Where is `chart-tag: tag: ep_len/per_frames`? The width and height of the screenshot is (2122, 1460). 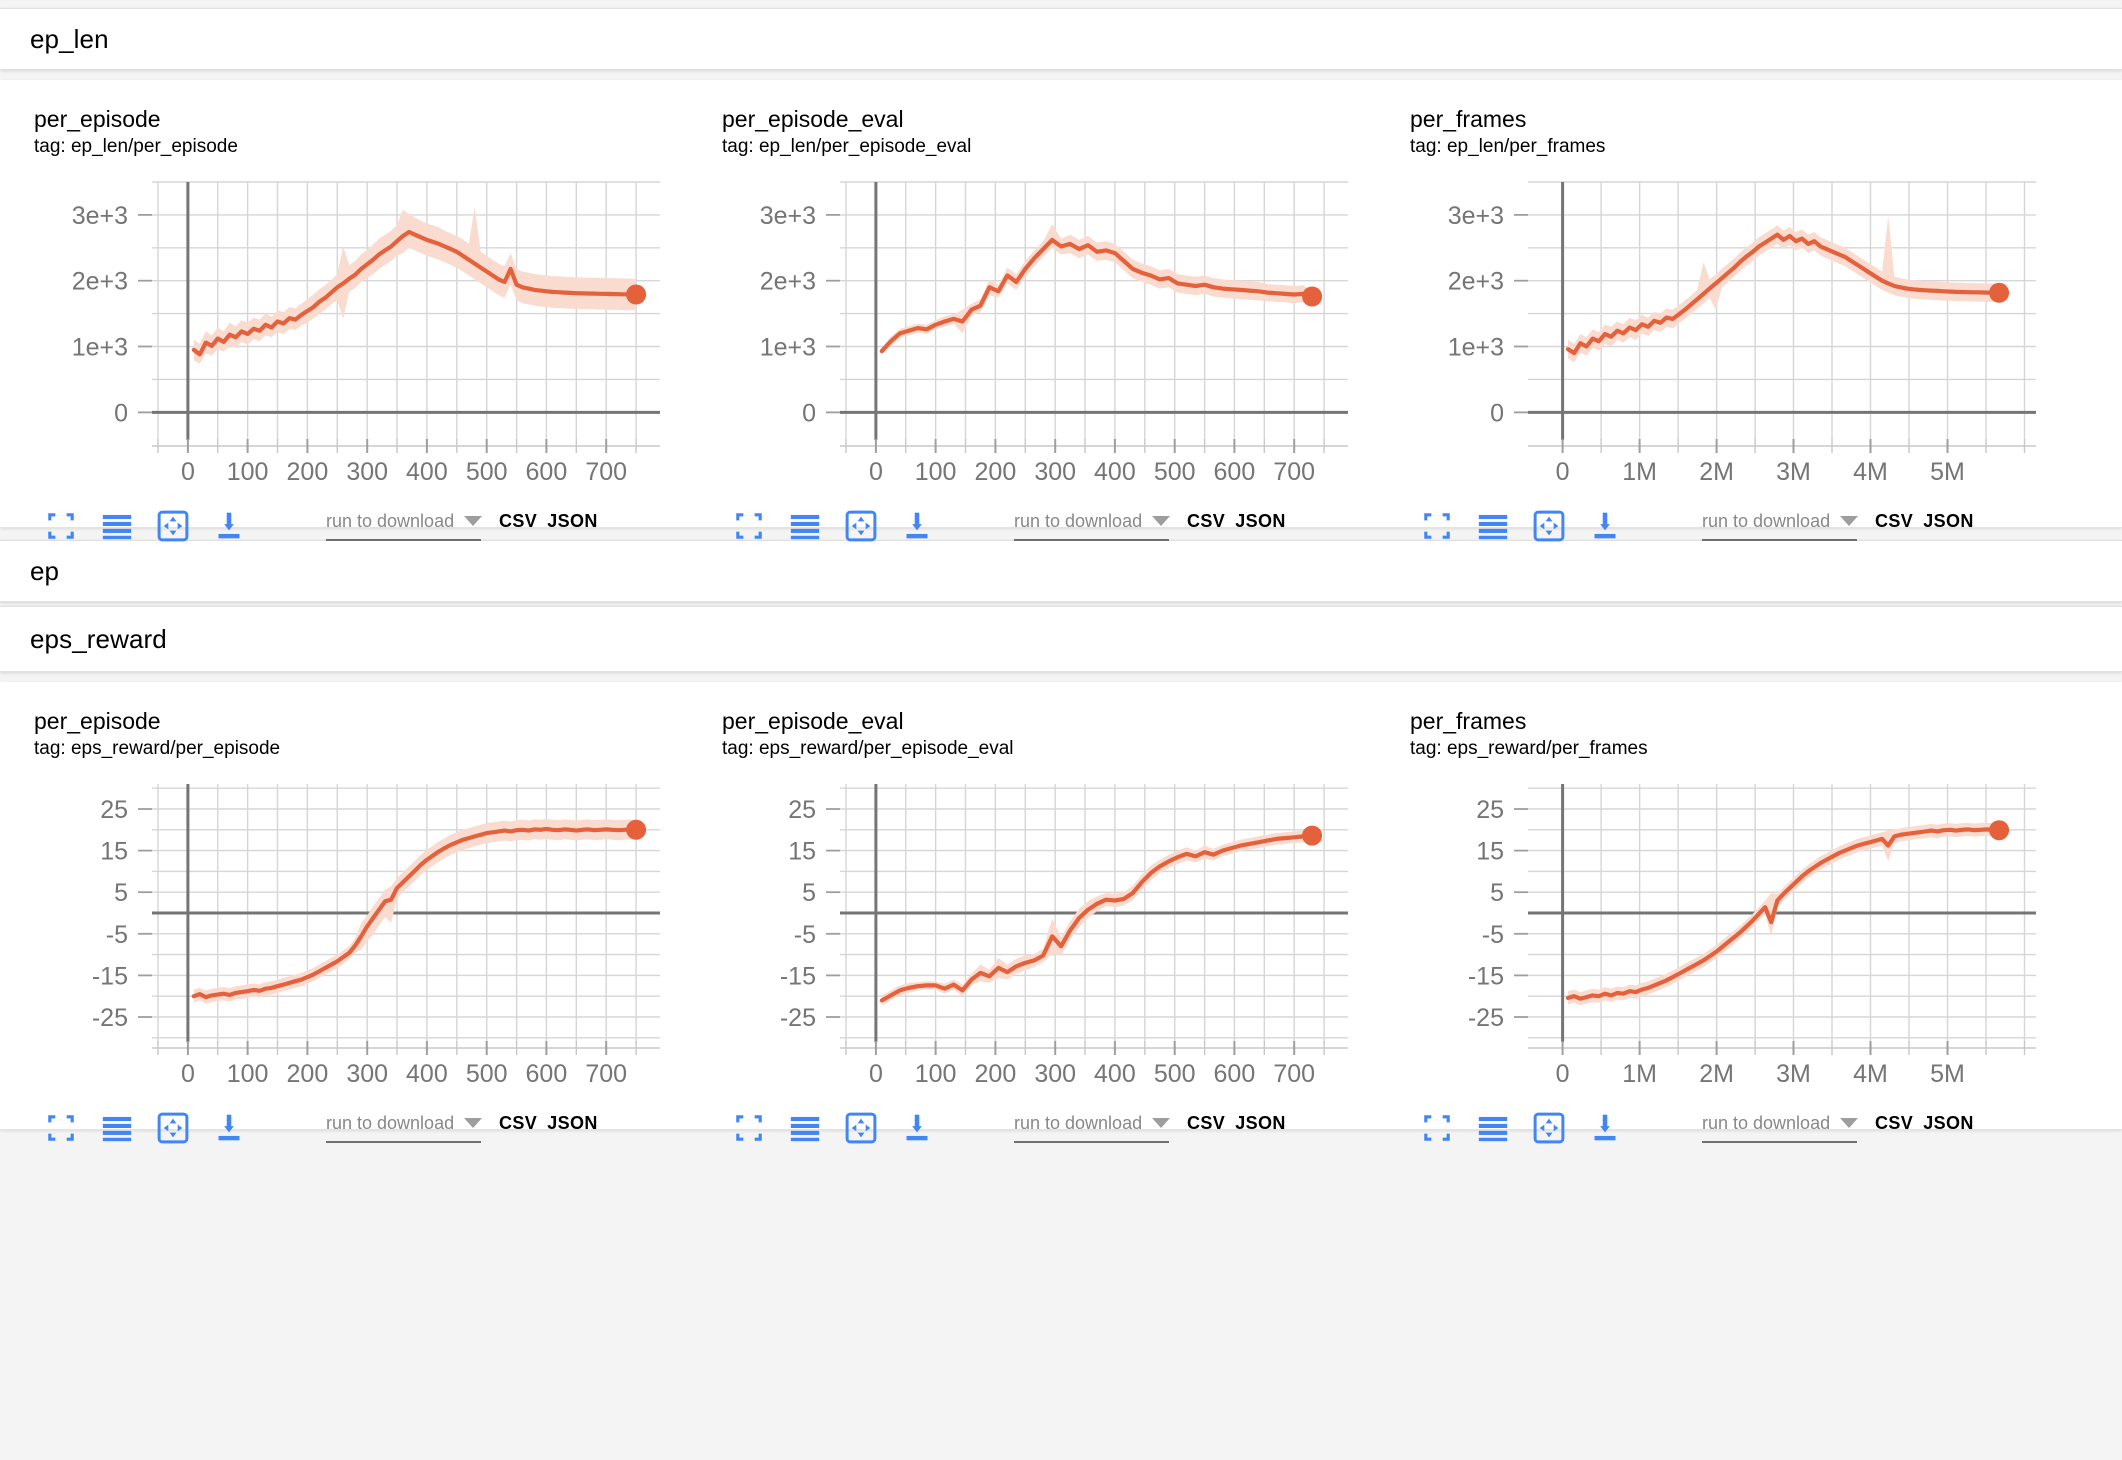
chart-tag: tag: ep_len/per_frames is located at coordinates (1508, 146).